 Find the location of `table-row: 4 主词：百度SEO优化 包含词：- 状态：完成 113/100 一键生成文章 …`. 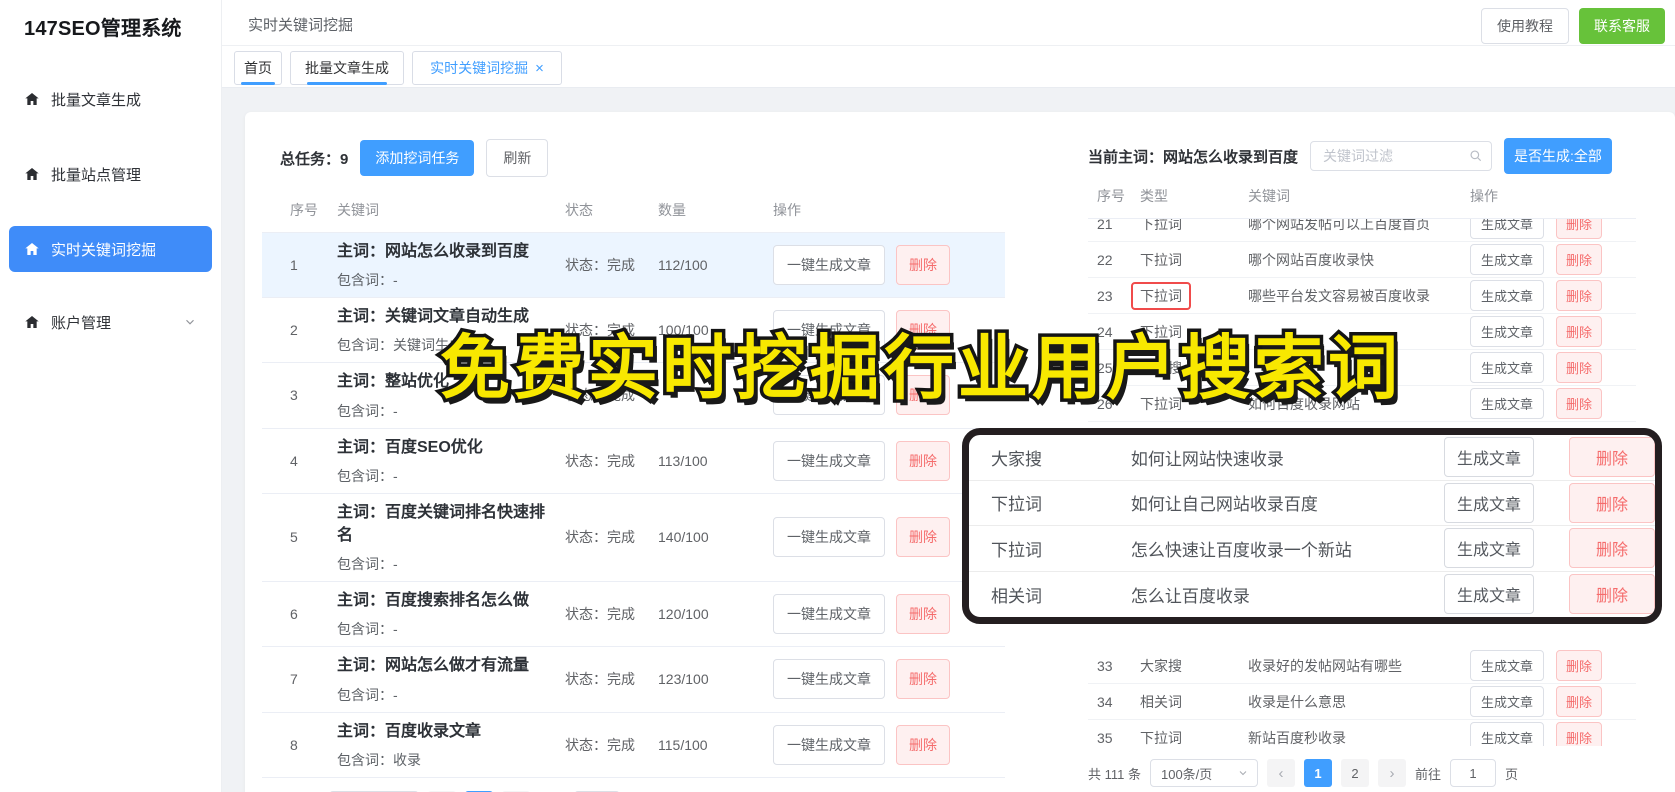

table-row: 4 主词：百度SEO优化 包含词：- 状态：完成 113/100 一键生成文章 … is located at coordinates (633, 461).